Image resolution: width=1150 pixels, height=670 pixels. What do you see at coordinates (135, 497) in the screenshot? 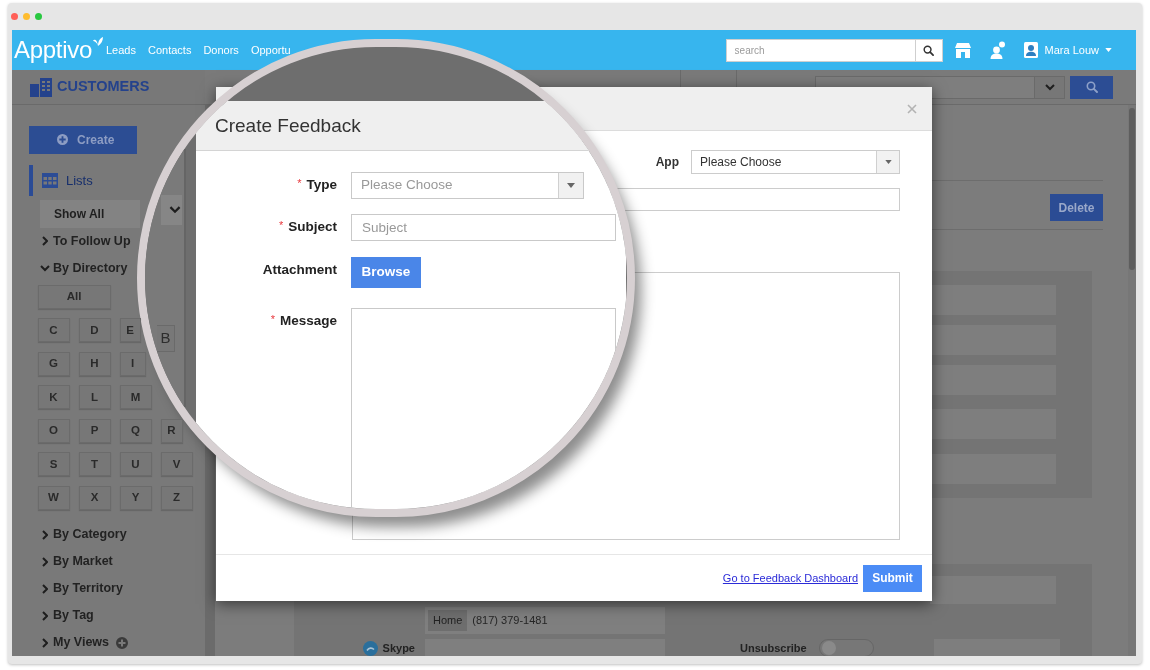
I see `letter-button: Y` at bounding box center [135, 497].